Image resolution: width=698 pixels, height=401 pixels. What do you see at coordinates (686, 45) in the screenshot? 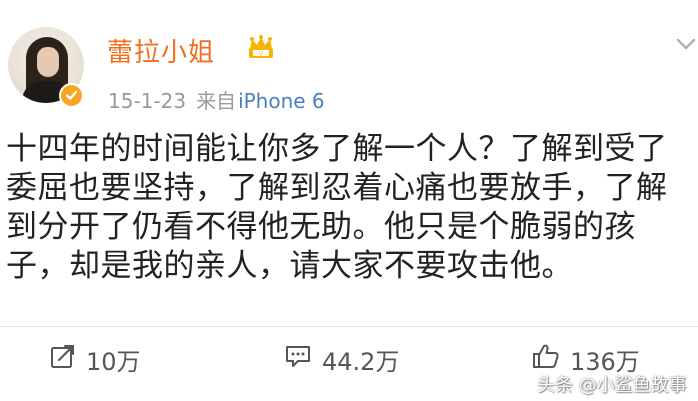
I see `chevron-down-icon` at bounding box center [686, 45].